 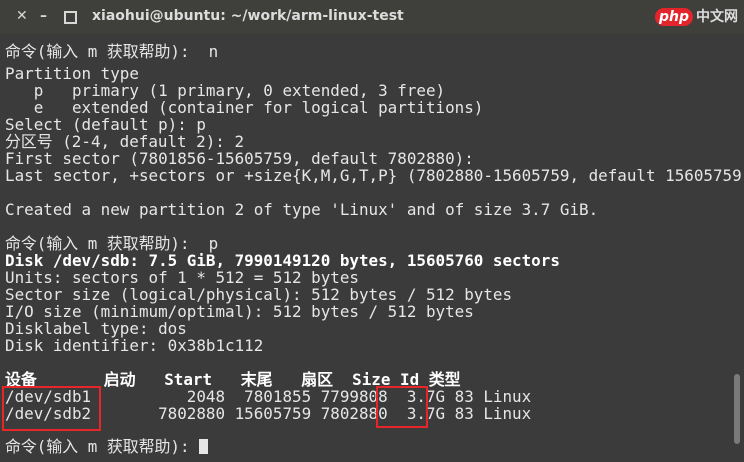 What do you see at coordinates (134, 345) in the screenshot?
I see `terminal-line: Disk identifier: 0x38b1c112` at bounding box center [134, 345].